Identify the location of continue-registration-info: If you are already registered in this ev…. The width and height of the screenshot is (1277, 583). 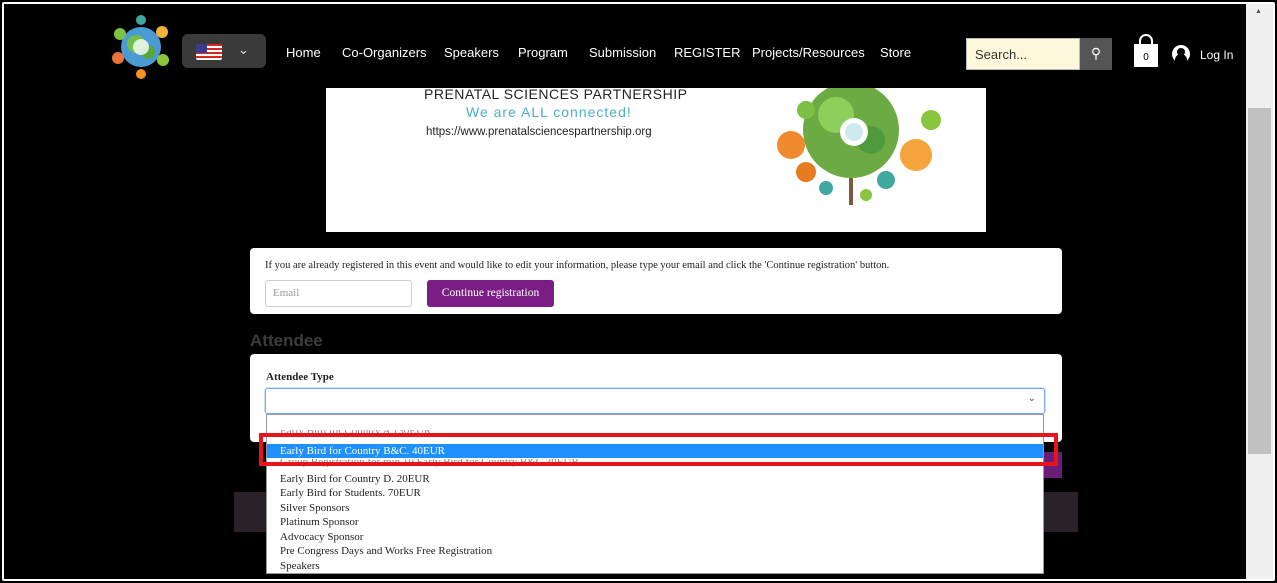
(577, 265).